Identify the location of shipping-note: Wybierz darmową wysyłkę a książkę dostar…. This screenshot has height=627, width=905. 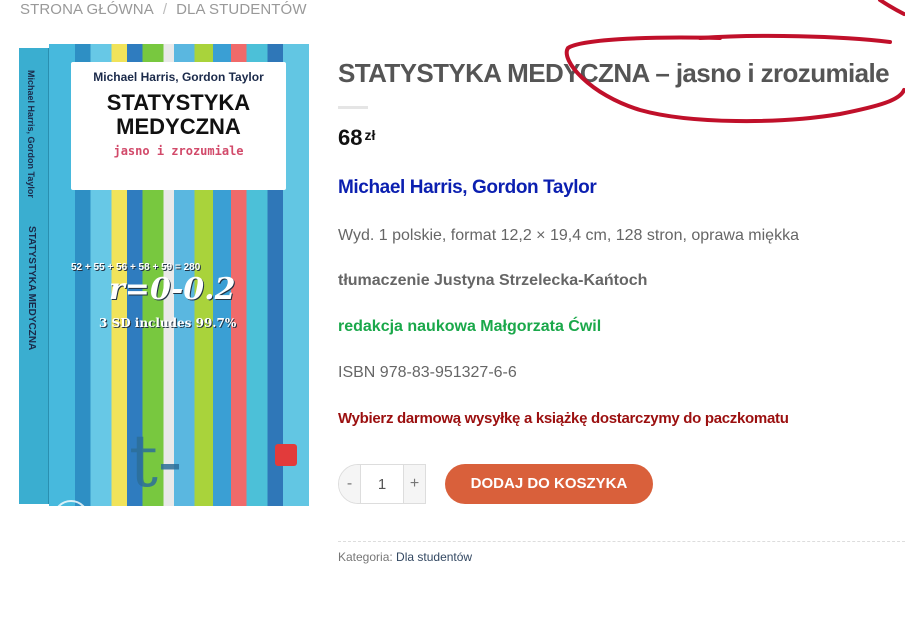
(563, 418).